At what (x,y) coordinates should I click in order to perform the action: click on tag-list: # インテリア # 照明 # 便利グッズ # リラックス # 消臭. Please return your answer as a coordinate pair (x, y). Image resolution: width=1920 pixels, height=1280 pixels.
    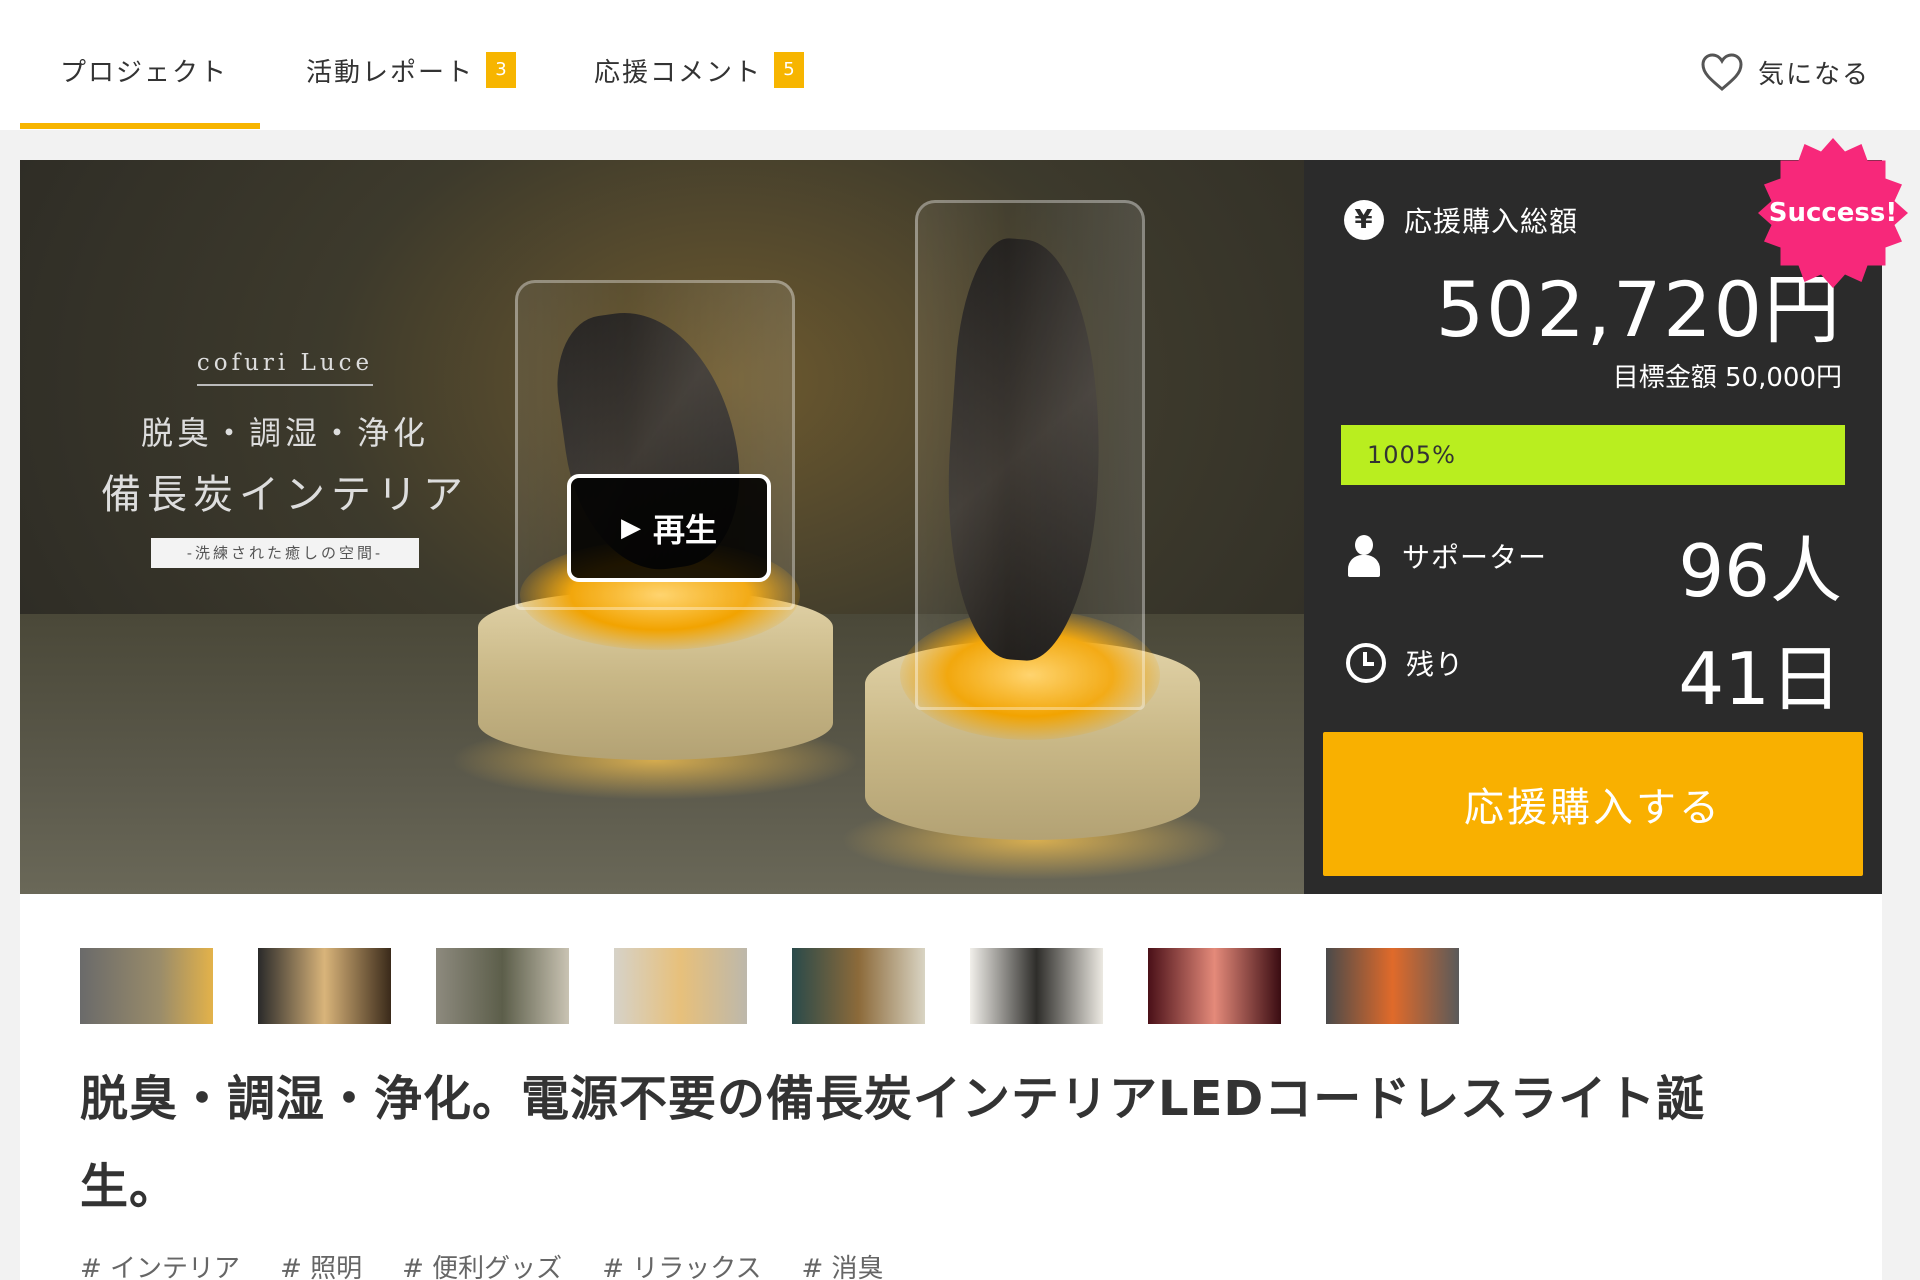
    Looking at the image, I should click on (482, 1264).